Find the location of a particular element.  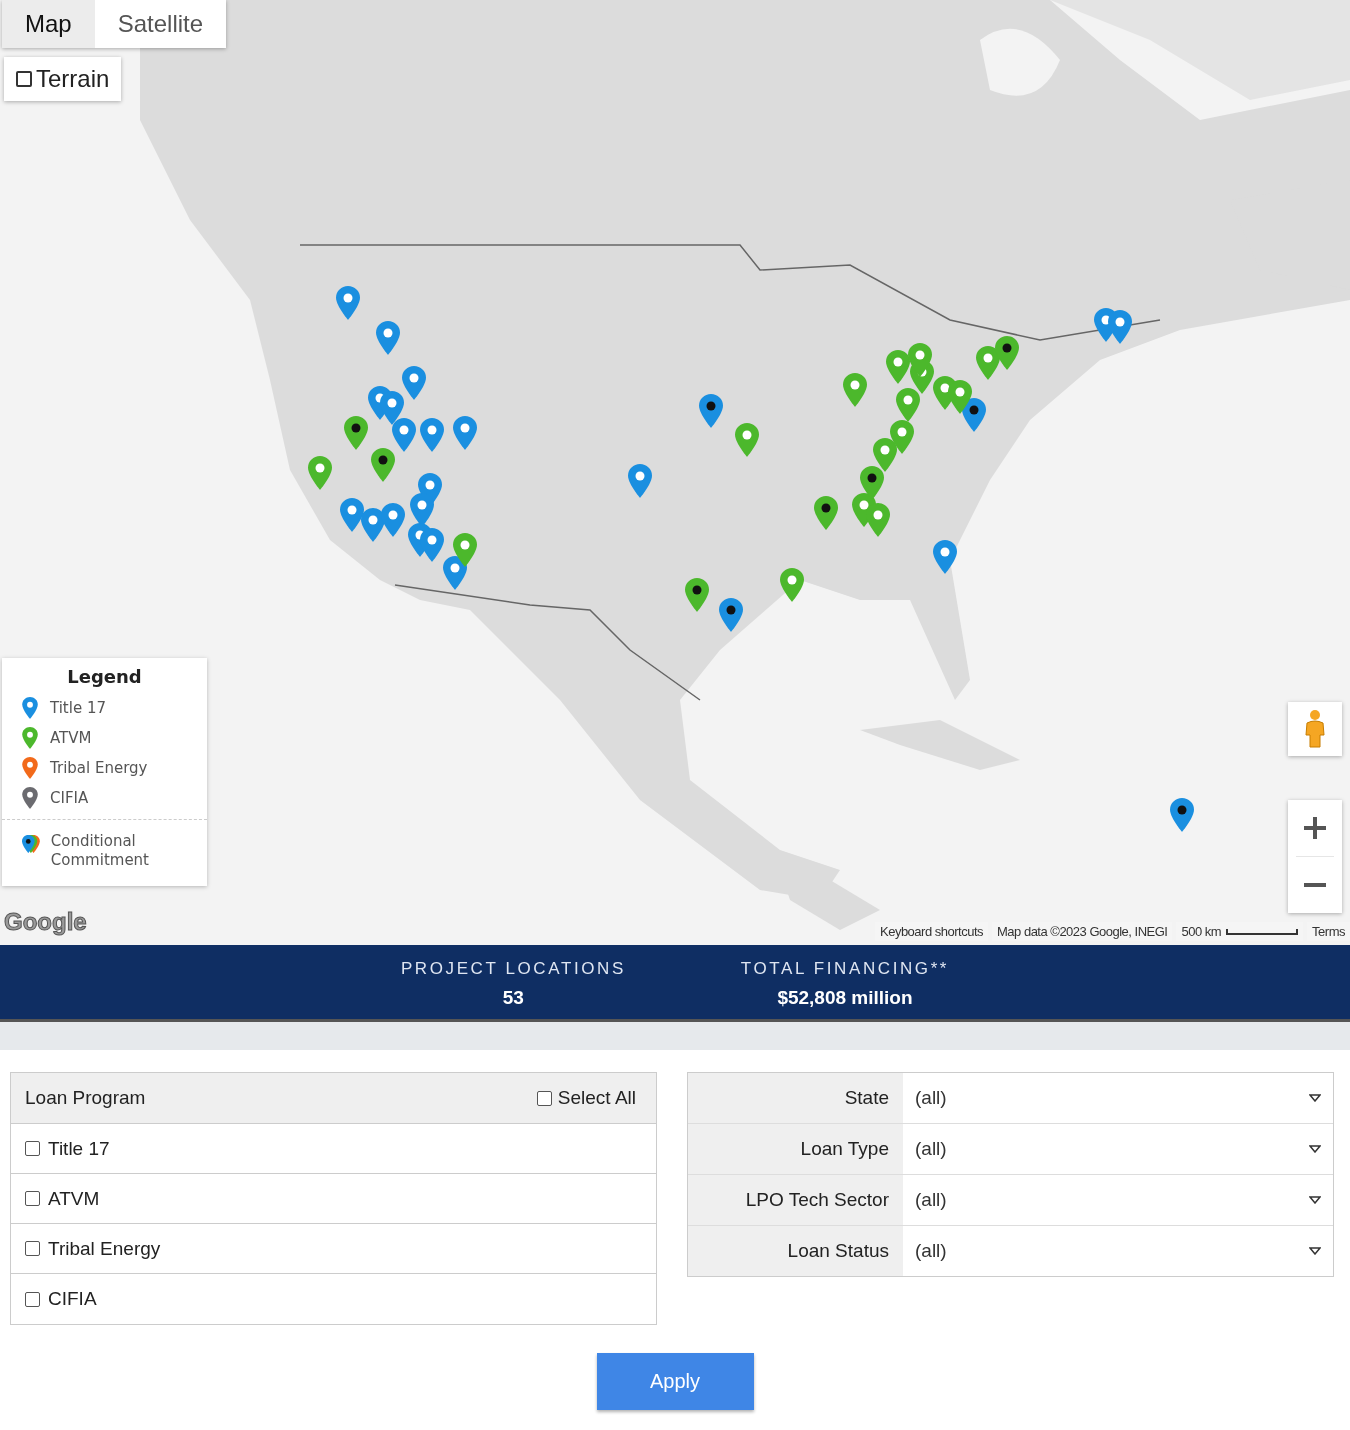

legend-label: Tribal Energy is located at coordinates (99, 768).